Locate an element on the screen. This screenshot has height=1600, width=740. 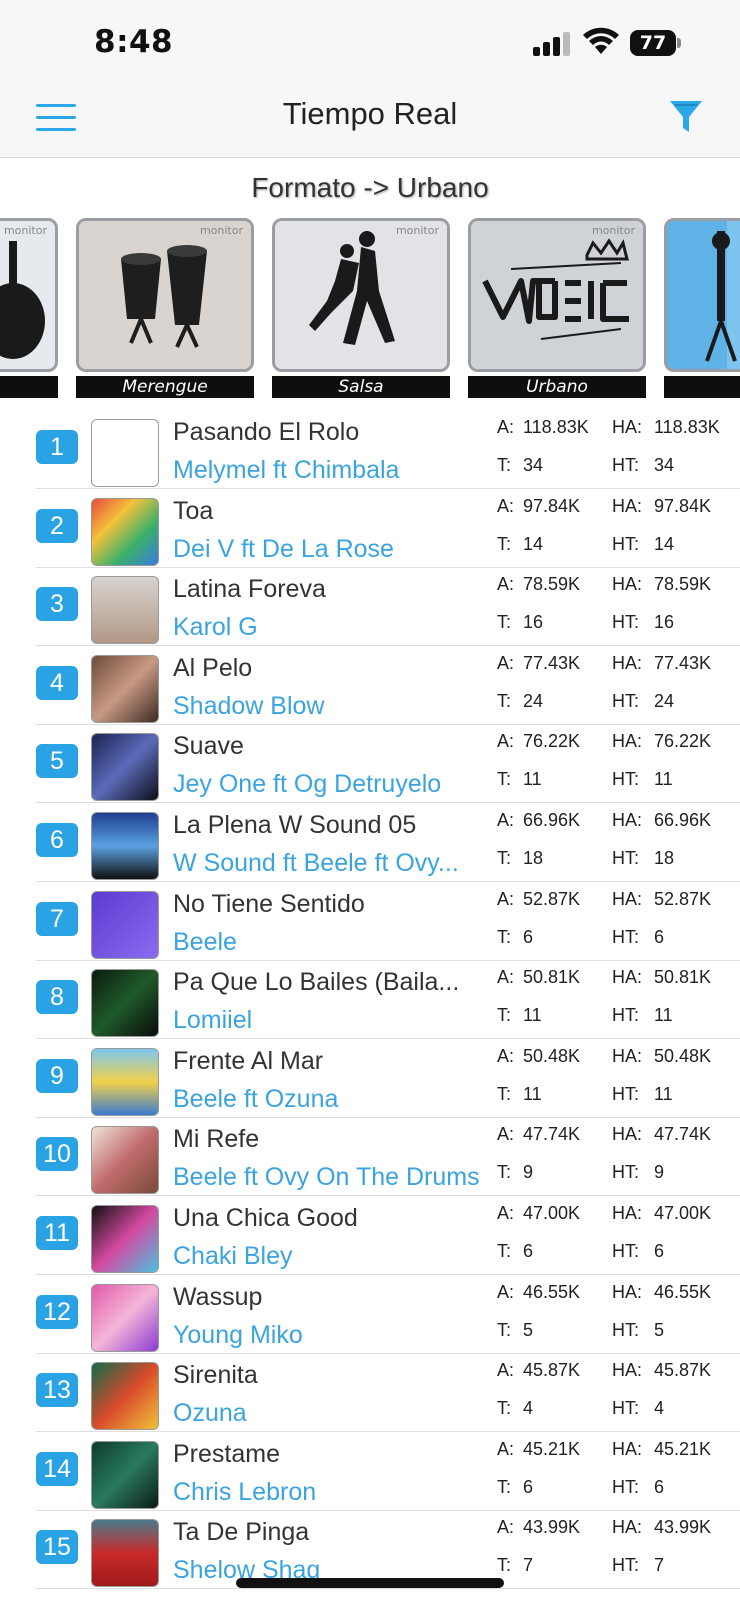
genre-card-pop: Po is located at coordinates (702, 308).